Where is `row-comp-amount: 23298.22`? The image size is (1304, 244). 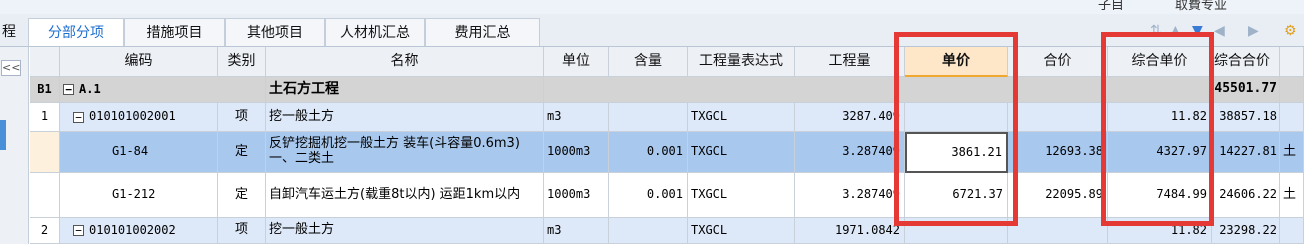
row-comp-amount: 23298.22 is located at coordinates (1246, 231).